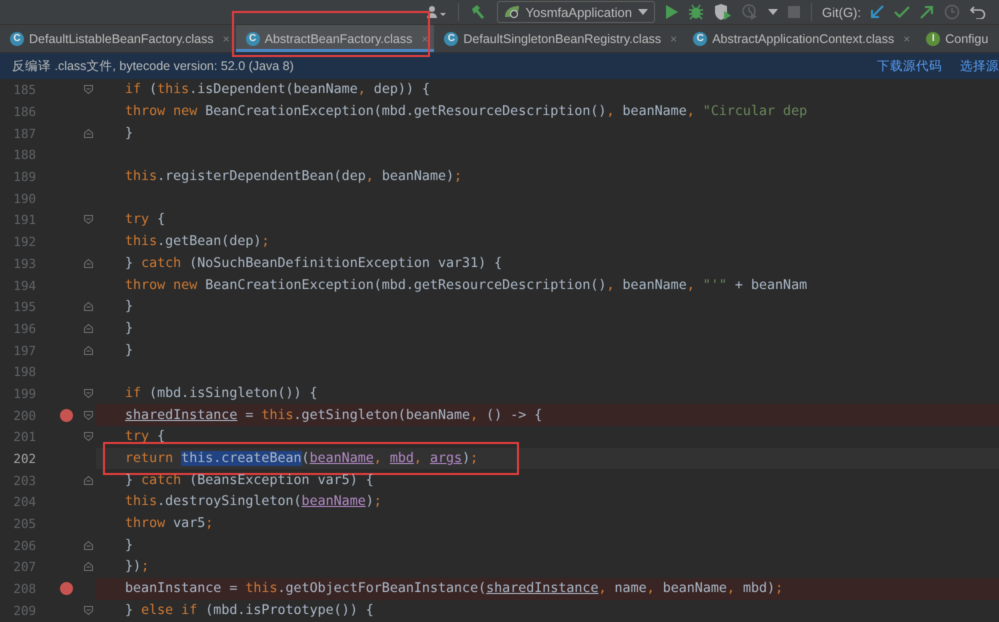 This screenshot has height=622, width=999. What do you see at coordinates (169, 524) in the screenshot?
I see `code-line: throw var5;` at bounding box center [169, 524].